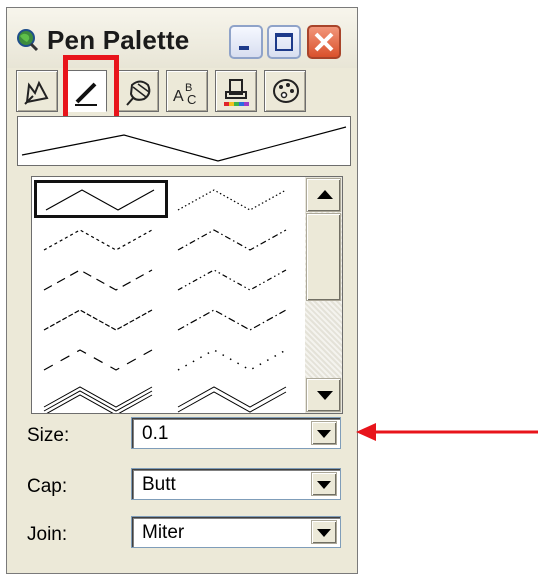 This screenshot has height=580, width=558. I want to click on pen-style-dashed-short-line, so click(98, 240).